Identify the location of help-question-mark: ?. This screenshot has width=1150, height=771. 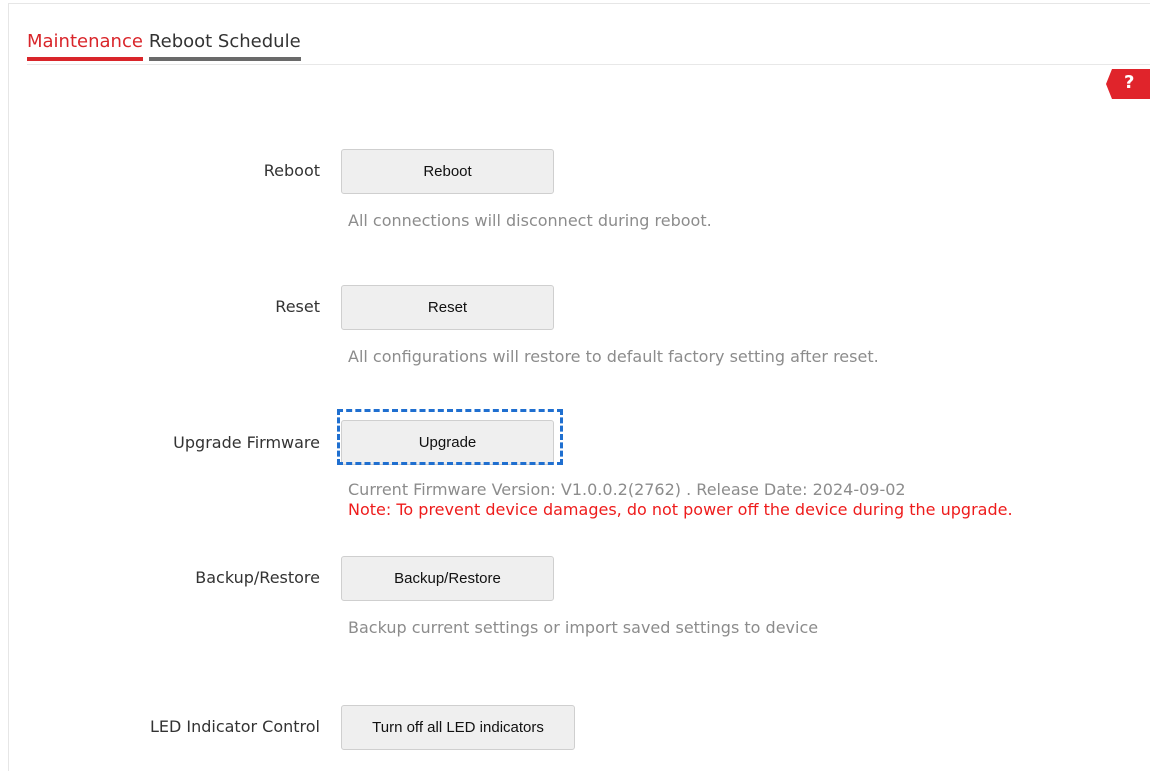
(1129, 82).